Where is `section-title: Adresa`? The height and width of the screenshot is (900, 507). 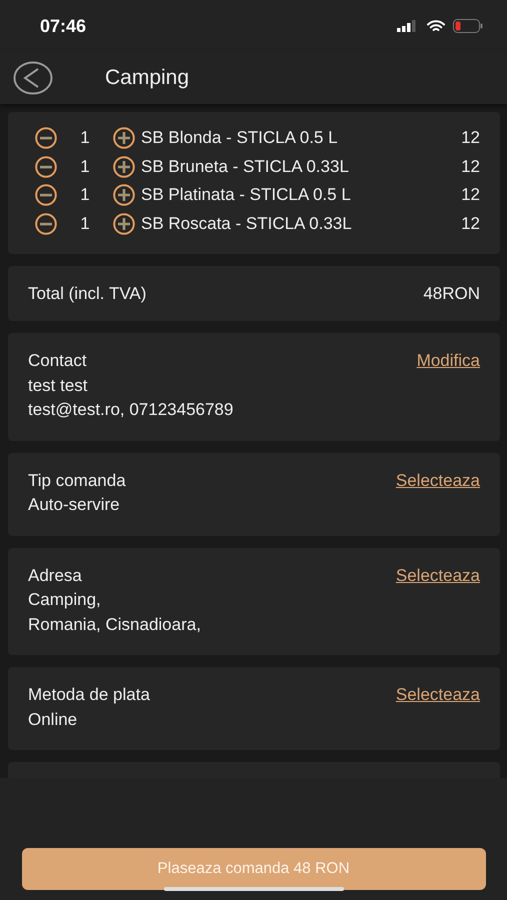
section-title: Adresa is located at coordinates (55, 575).